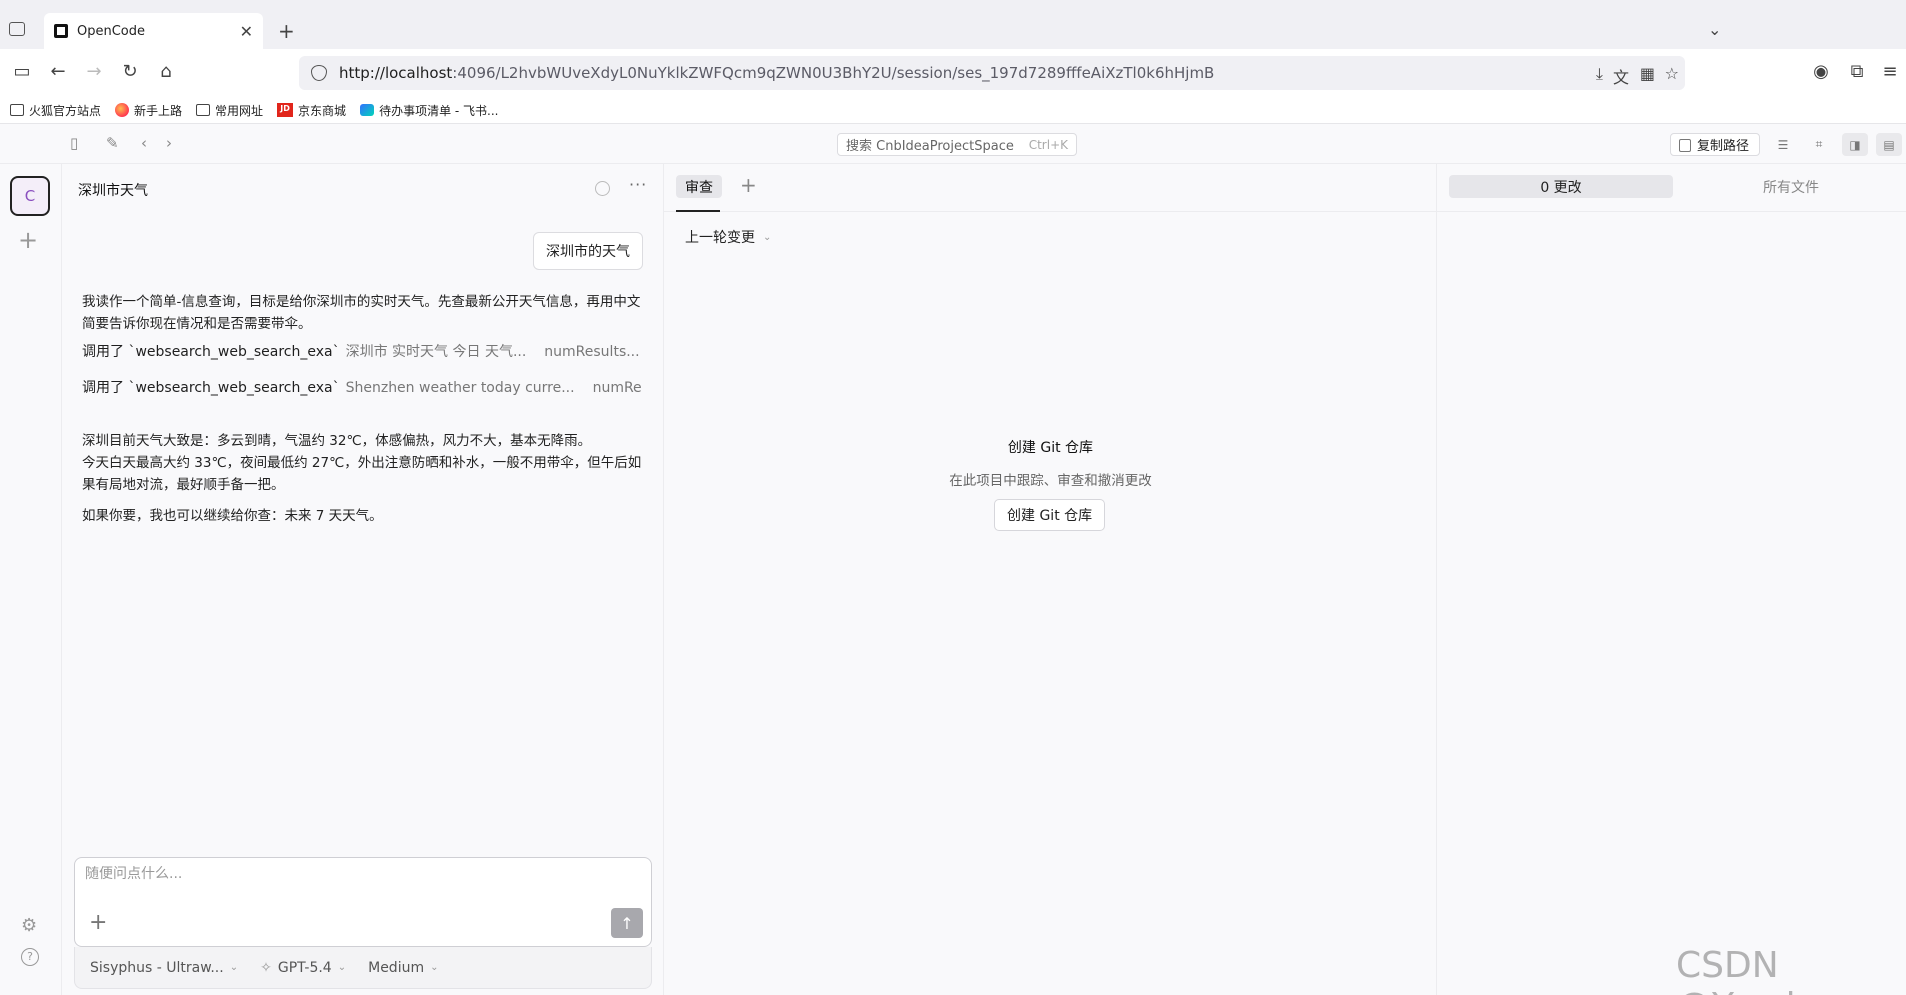  Describe the element at coordinates (1821, 71) in the screenshot. I see `account-icon: ◉` at that location.